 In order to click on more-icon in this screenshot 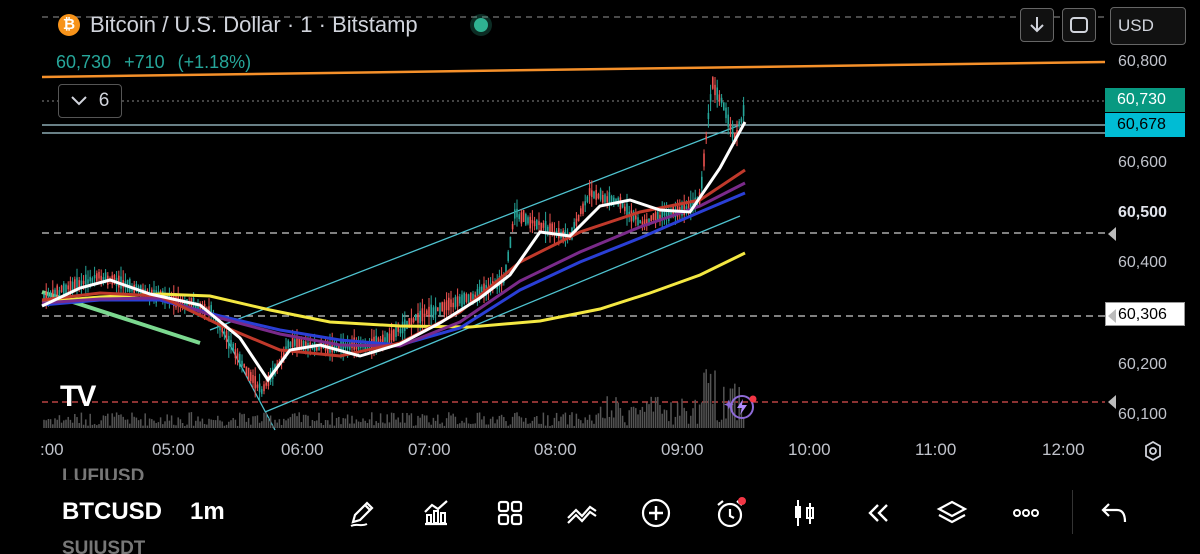, I will do `click(1026, 513)`.